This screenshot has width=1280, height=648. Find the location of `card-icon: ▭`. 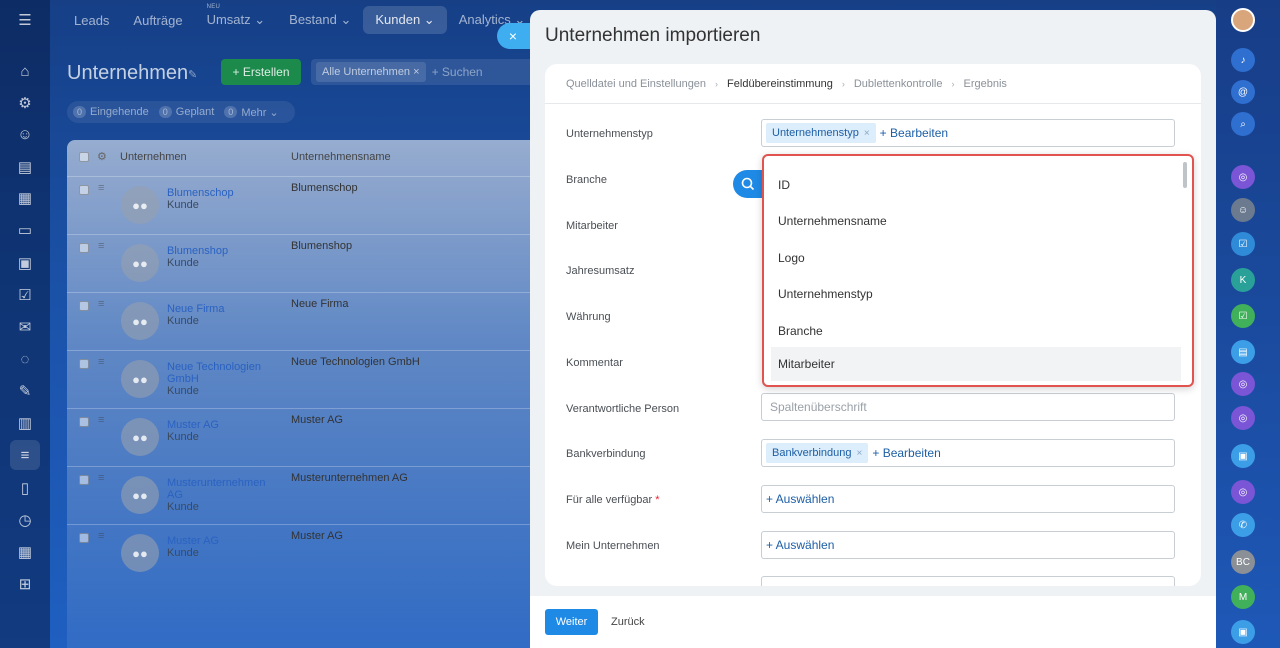

card-icon: ▭ is located at coordinates (25, 230).